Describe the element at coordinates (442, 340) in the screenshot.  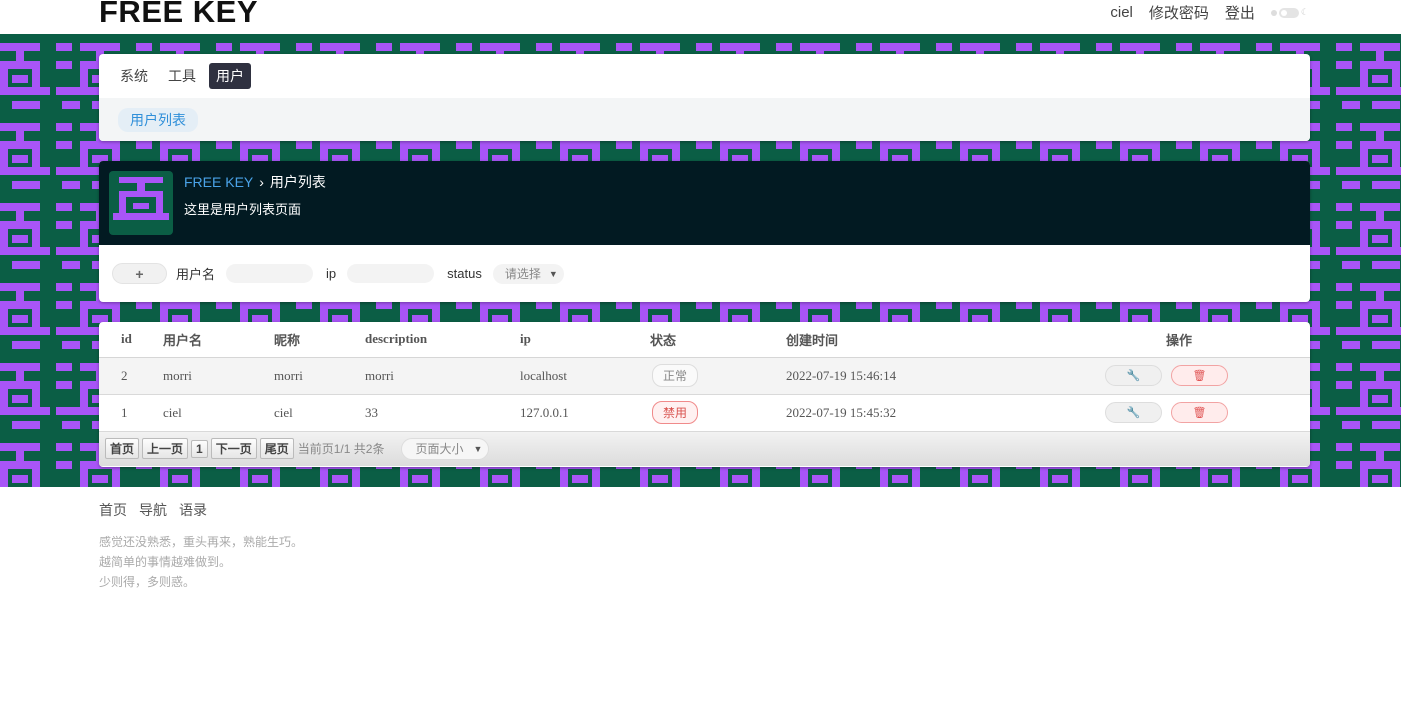
I see `col-header-description: description` at that location.